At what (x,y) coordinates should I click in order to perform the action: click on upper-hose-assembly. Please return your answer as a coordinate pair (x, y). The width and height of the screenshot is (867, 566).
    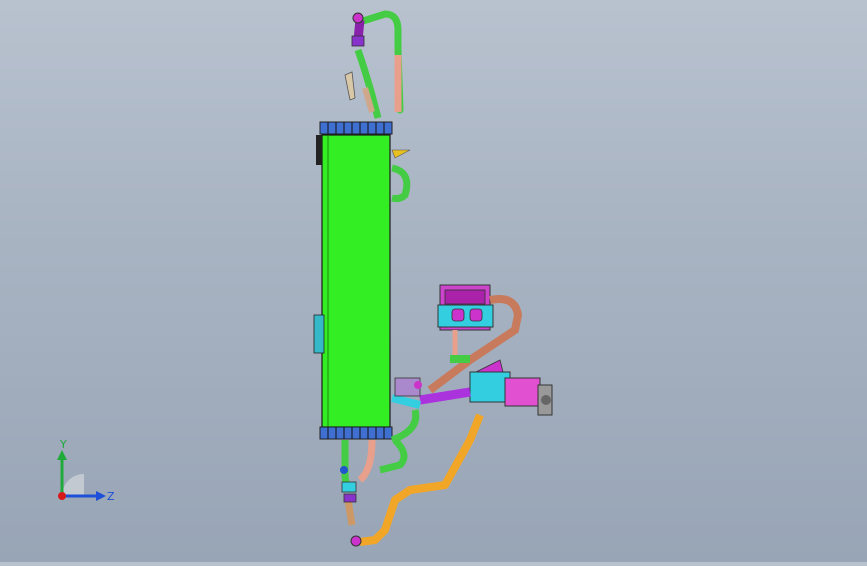
    Looking at the image, I should click on (374, 64).